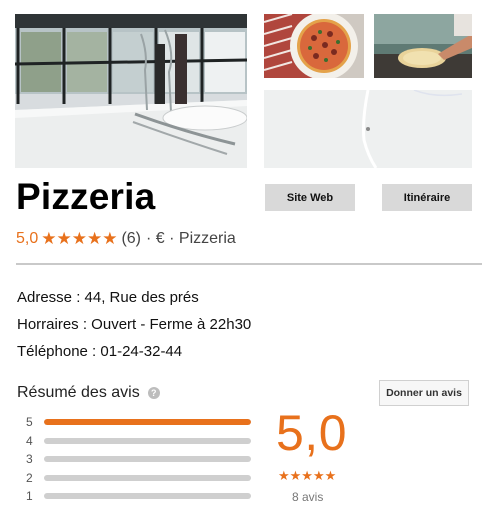 The height and width of the screenshot is (518, 500). I want to click on phone-text: Téléphone : 01-24-32-44, so click(100, 351).